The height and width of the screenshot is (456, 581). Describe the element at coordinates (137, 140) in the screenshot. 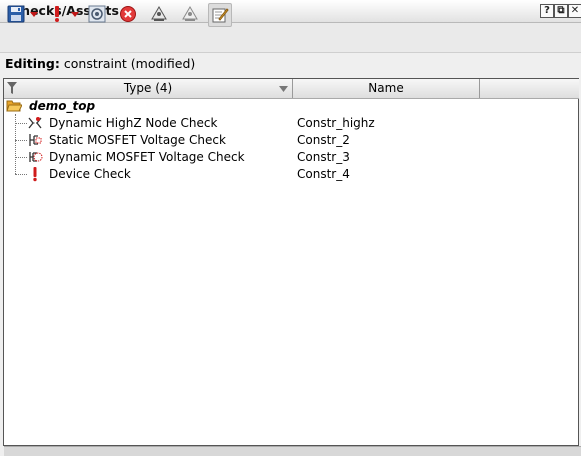

I see `table-row-type: Static MOSFET Voltage Check` at that location.